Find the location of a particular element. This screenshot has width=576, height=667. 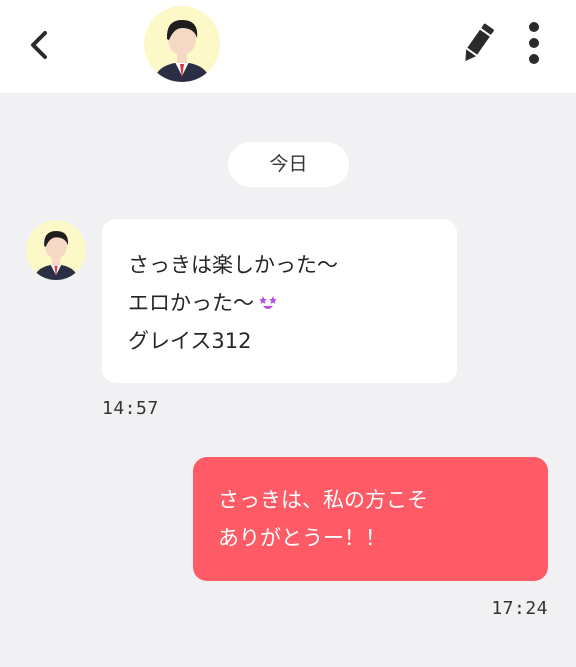

outgoing-message-bubble: さっきは、私の方こそ ありがとうー！！ is located at coordinates (370, 519).